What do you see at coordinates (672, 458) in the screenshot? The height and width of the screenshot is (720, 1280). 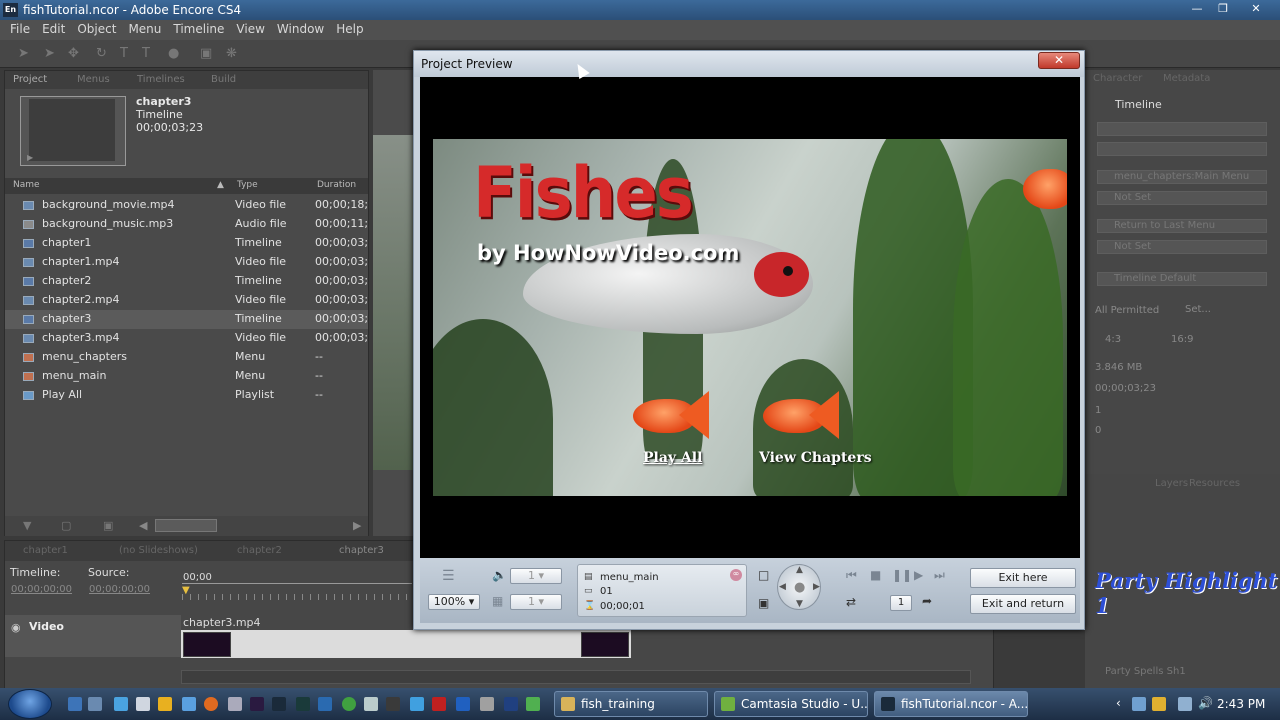 I see `play-all-button: Play All` at bounding box center [672, 458].